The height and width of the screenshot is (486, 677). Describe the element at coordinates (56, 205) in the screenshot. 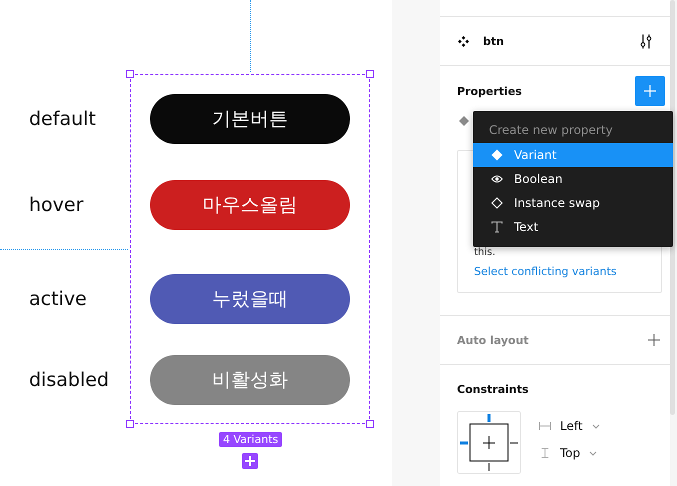

I see `variant-label: hover` at that location.